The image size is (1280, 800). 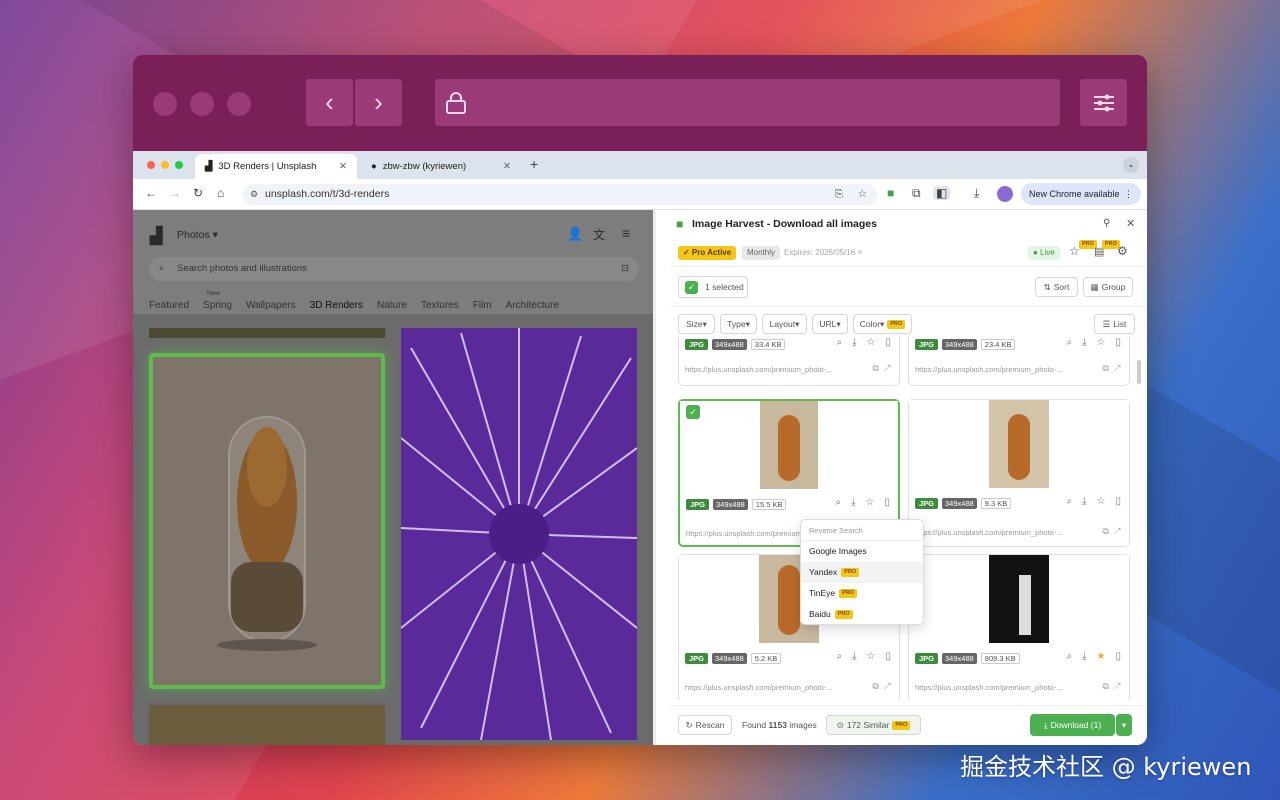 What do you see at coordinates (271, 305) in the screenshot?
I see `category-wallpapers: Wallpapers` at bounding box center [271, 305].